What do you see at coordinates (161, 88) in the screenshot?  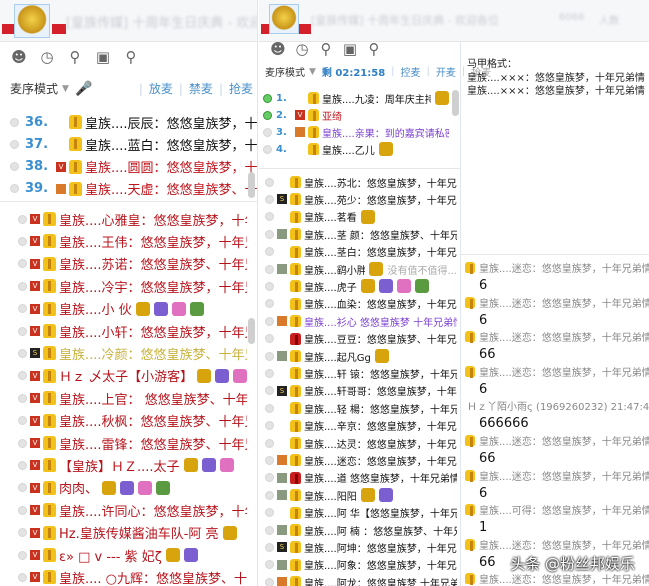 I see `release-mic-button: 放麦` at bounding box center [161, 88].